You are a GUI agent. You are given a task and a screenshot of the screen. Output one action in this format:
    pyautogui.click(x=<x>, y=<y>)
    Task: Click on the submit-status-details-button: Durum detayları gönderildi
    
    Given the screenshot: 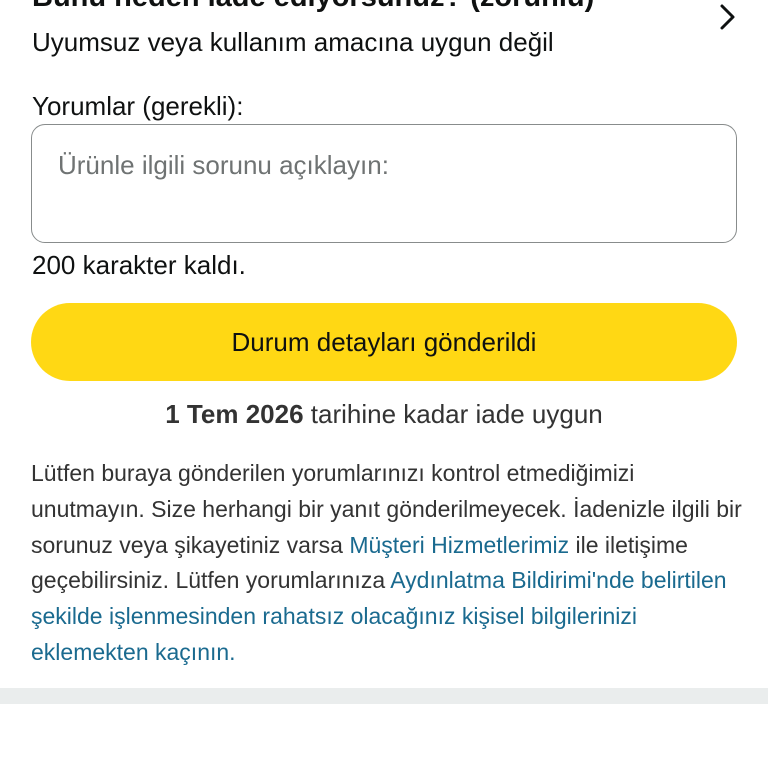 What is the action you would take?
    pyautogui.click(x=384, y=342)
    